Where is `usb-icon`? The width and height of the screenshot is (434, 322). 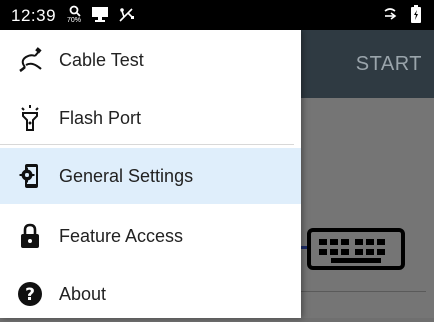 usb-icon is located at coordinates (126, 15).